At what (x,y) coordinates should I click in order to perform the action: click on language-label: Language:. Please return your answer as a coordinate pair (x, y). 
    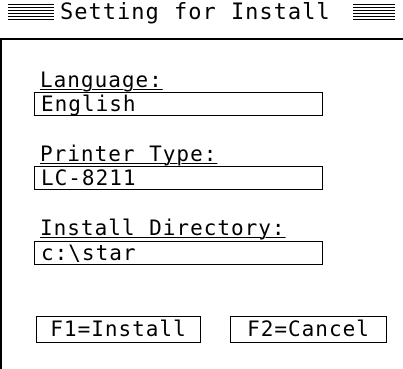
    Looking at the image, I should click on (101, 80).